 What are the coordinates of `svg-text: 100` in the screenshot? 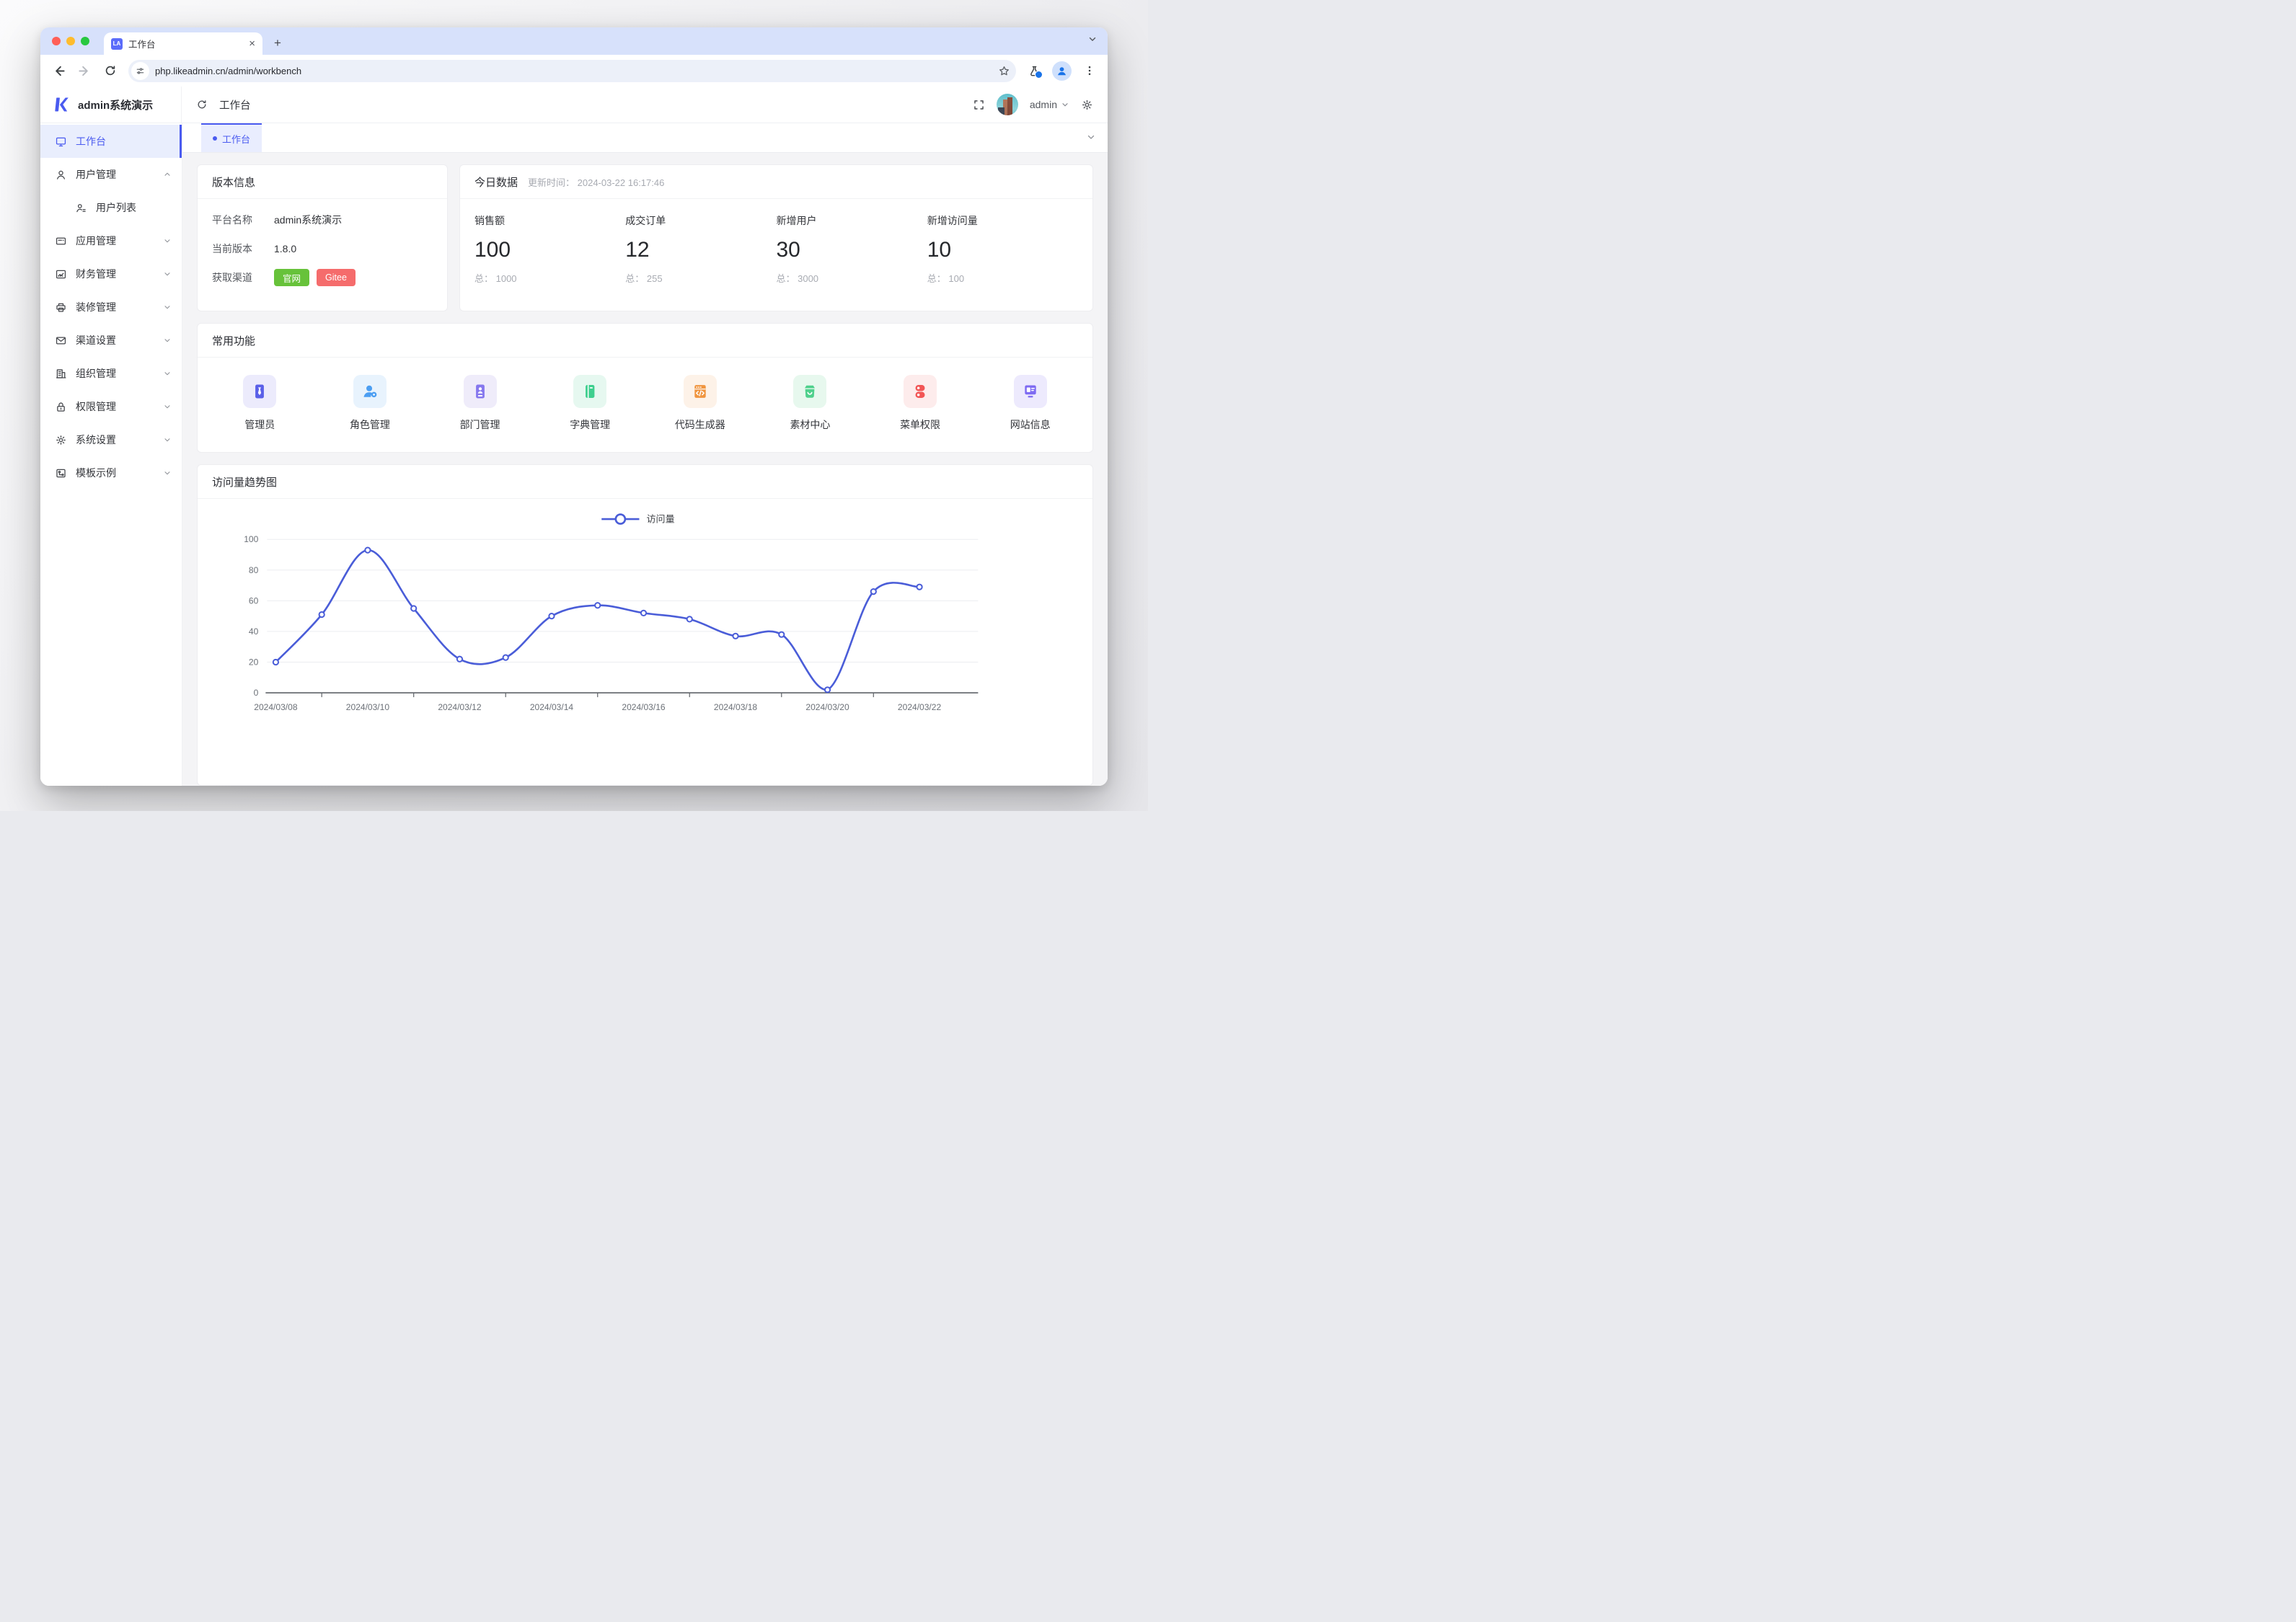 It's located at (251, 539).